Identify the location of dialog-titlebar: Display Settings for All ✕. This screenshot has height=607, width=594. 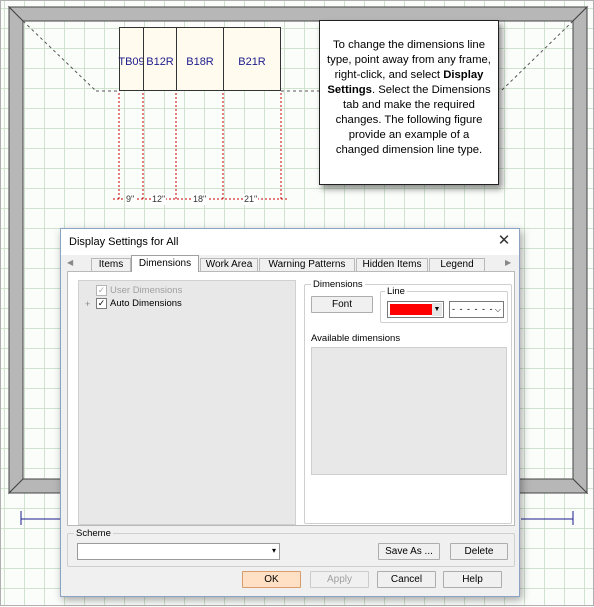
(290, 242).